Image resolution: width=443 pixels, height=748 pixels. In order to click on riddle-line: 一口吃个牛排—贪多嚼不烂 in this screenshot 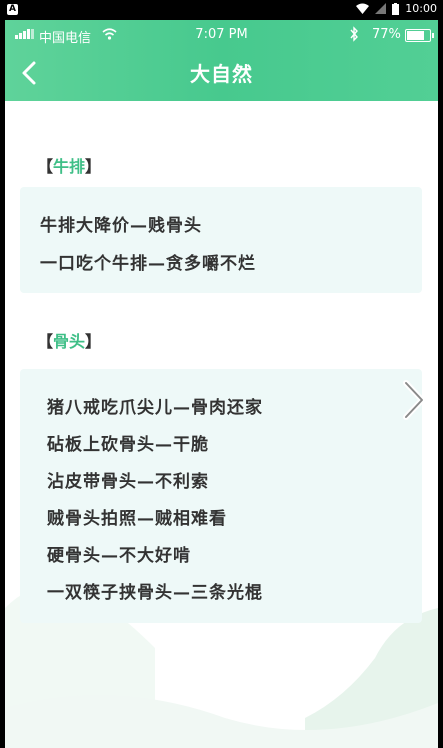, I will do `click(148, 264)`.